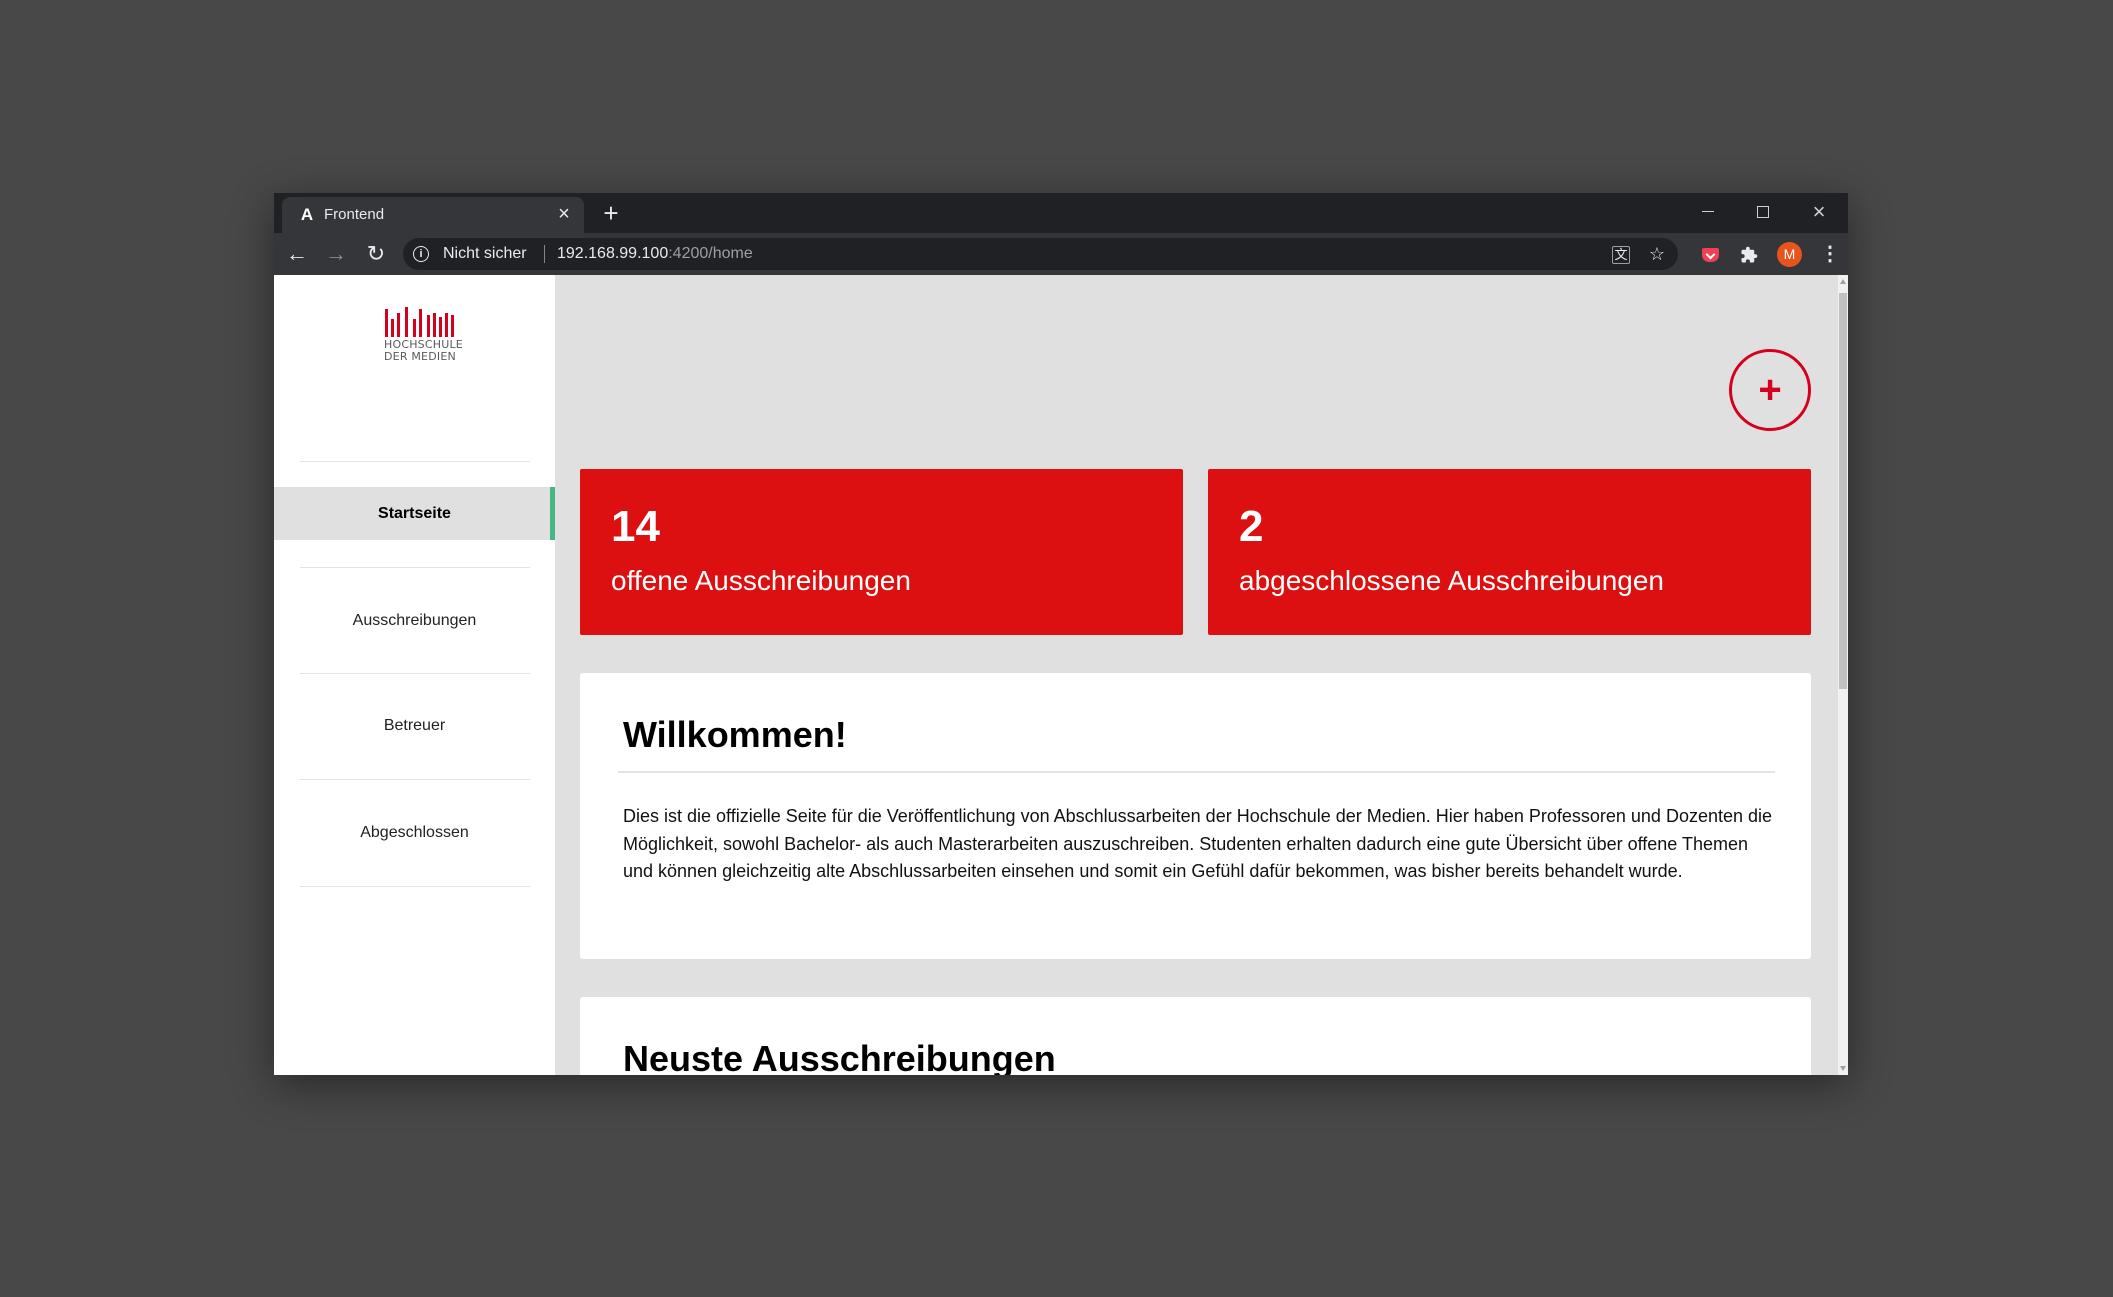 This screenshot has width=2113, height=1297. I want to click on sidebar-item-startseite: Startseite, so click(414, 513).